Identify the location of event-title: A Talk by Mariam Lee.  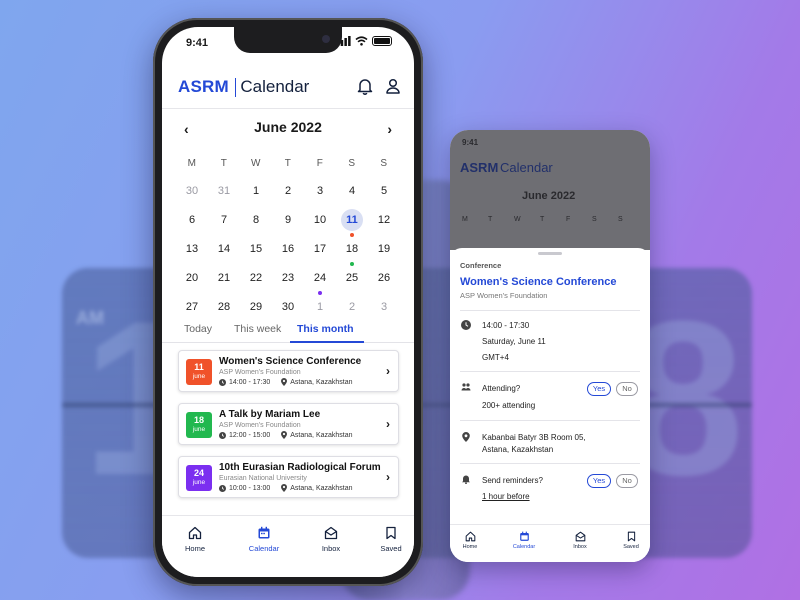
(270, 414).